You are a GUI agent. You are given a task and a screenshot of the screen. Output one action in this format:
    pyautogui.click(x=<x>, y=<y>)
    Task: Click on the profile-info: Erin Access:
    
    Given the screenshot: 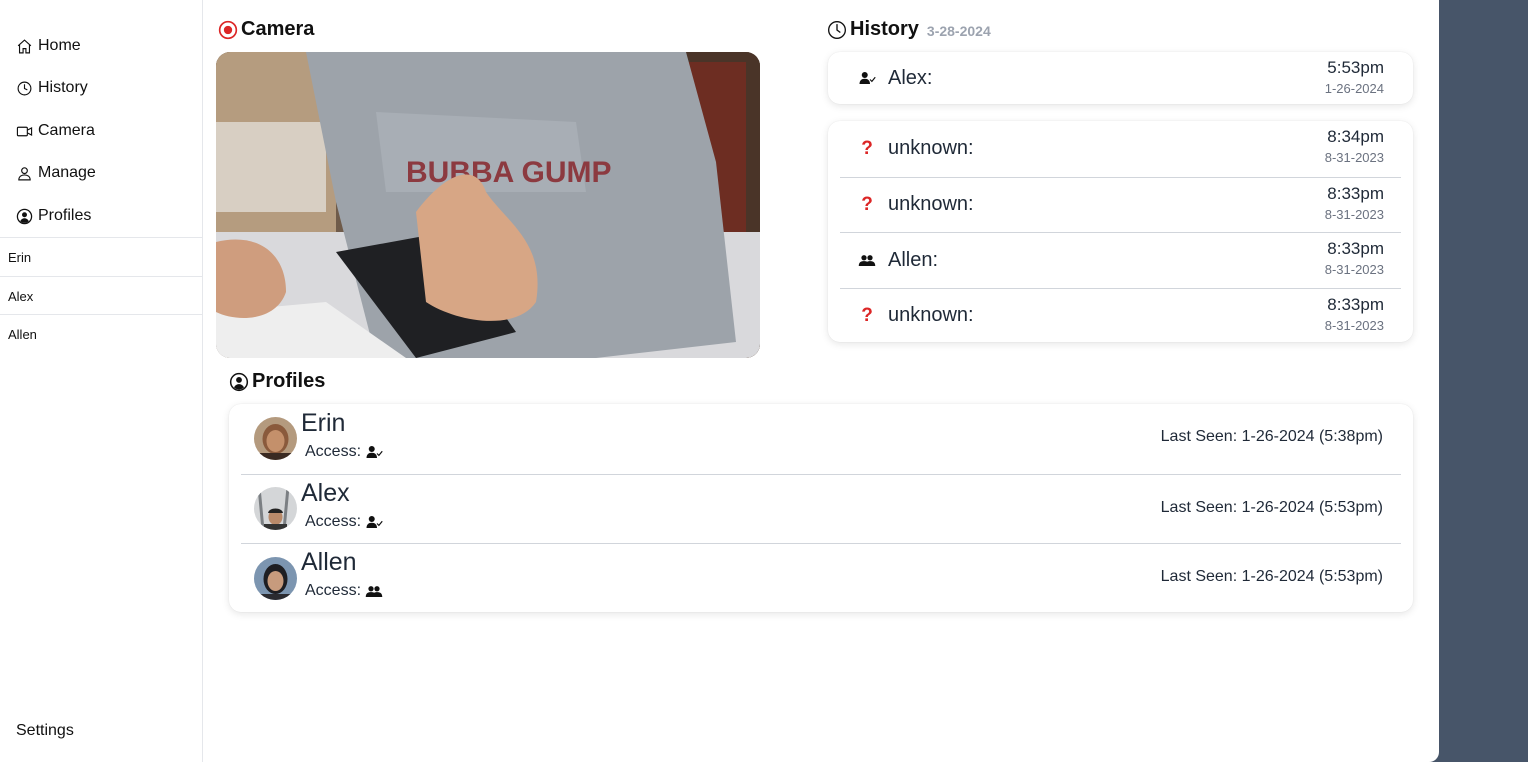 What is the action you would take?
    pyautogui.click(x=342, y=434)
    